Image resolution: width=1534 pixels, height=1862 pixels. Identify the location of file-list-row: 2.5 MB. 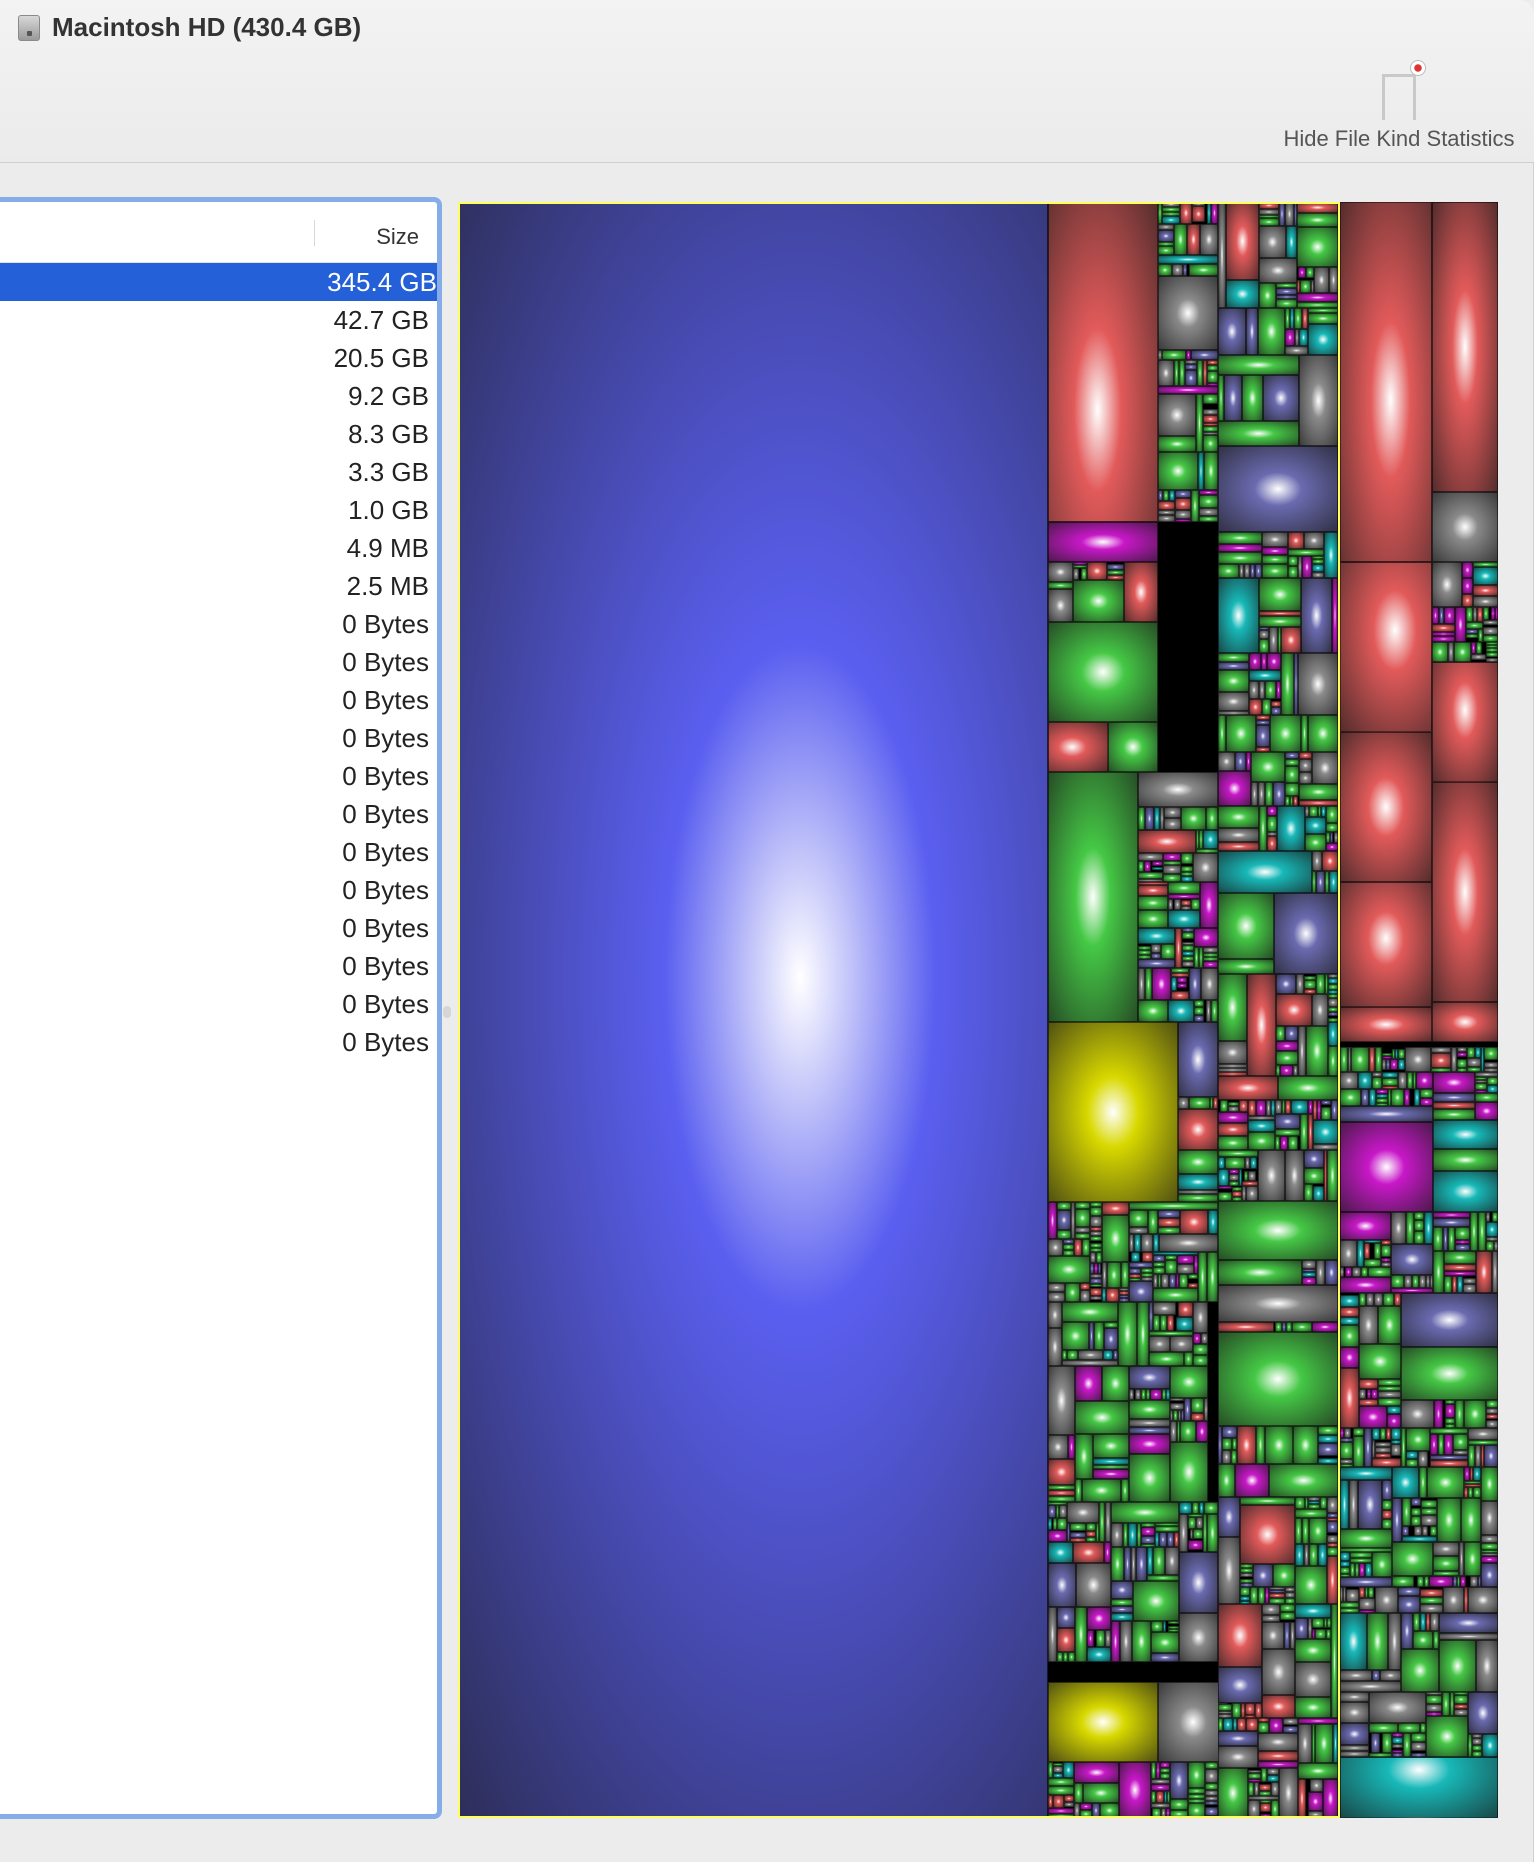
(218, 586).